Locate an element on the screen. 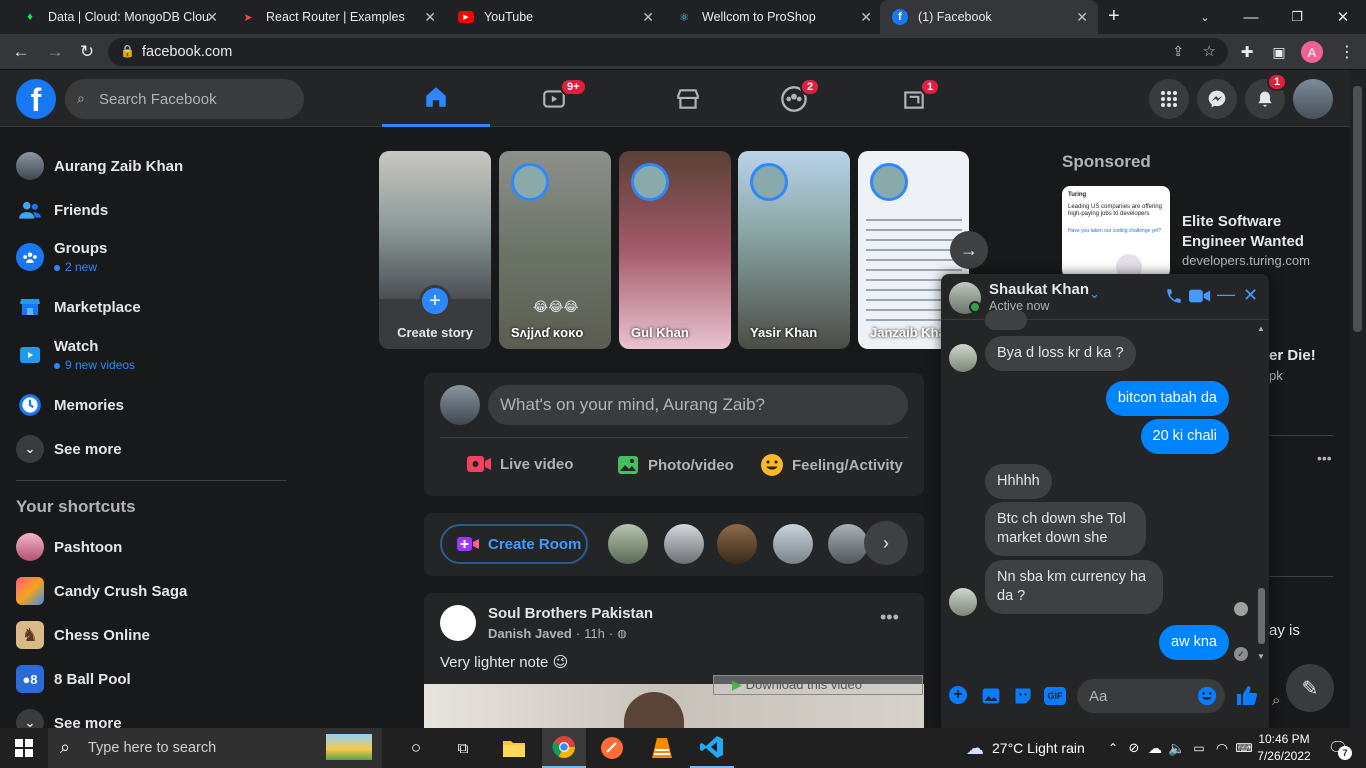 This screenshot has width=1366, height=768. onedrive-icon: ☁ is located at coordinates (1155, 748).